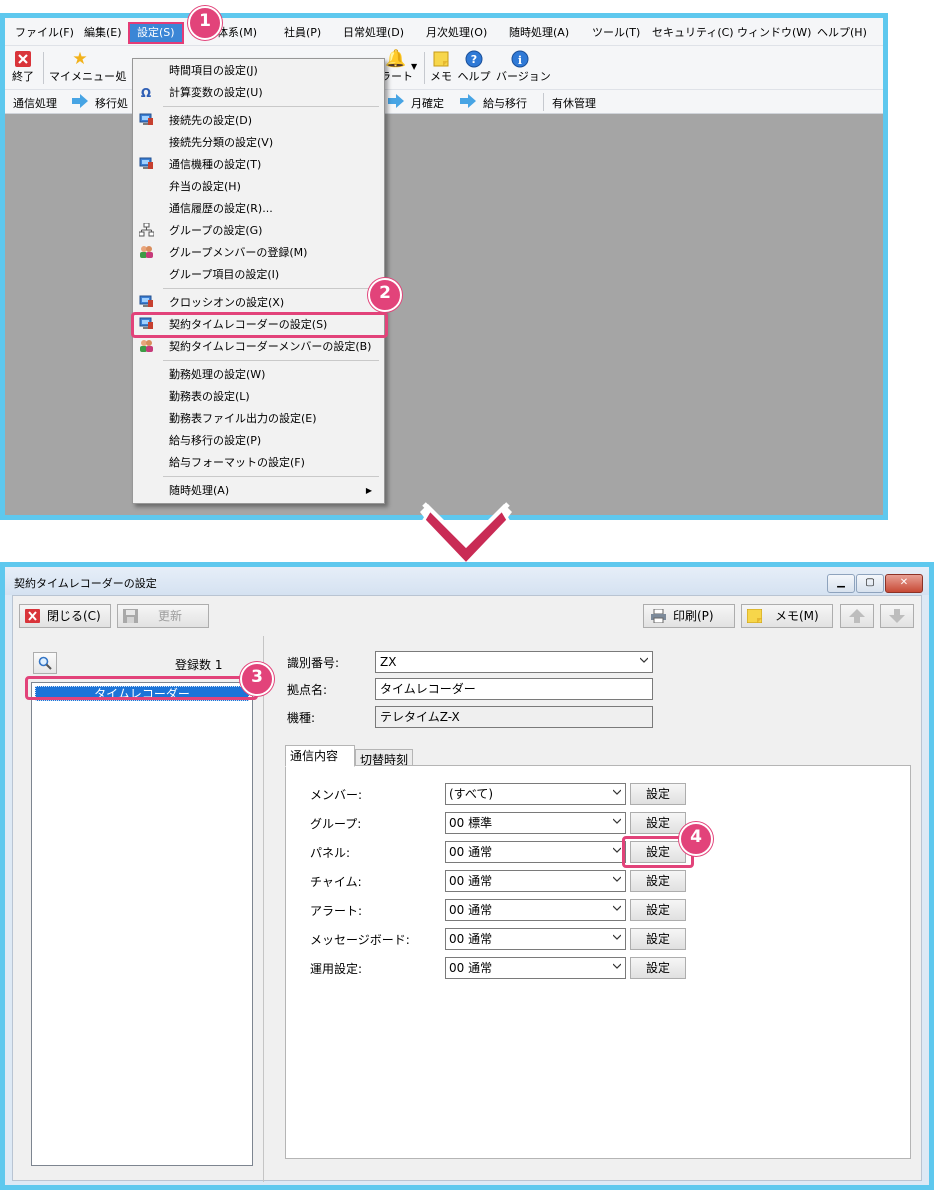 This screenshot has height=1190, width=934. I want to click on setting-row-value: 00 標準, so click(471, 823).